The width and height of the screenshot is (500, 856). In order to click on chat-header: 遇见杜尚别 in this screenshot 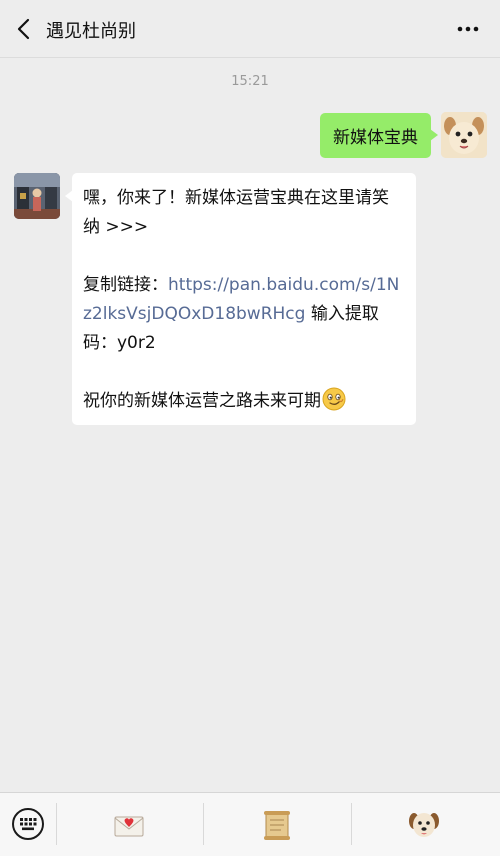, I will do `click(250, 29)`.